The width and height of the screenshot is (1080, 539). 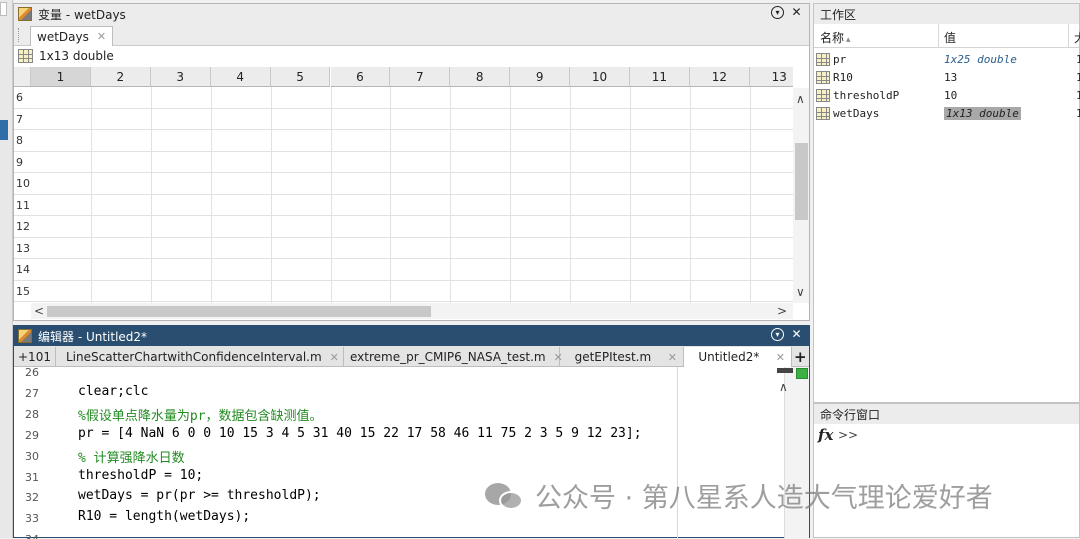 I want to click on column-header: 13, so click(x=771, y=77).